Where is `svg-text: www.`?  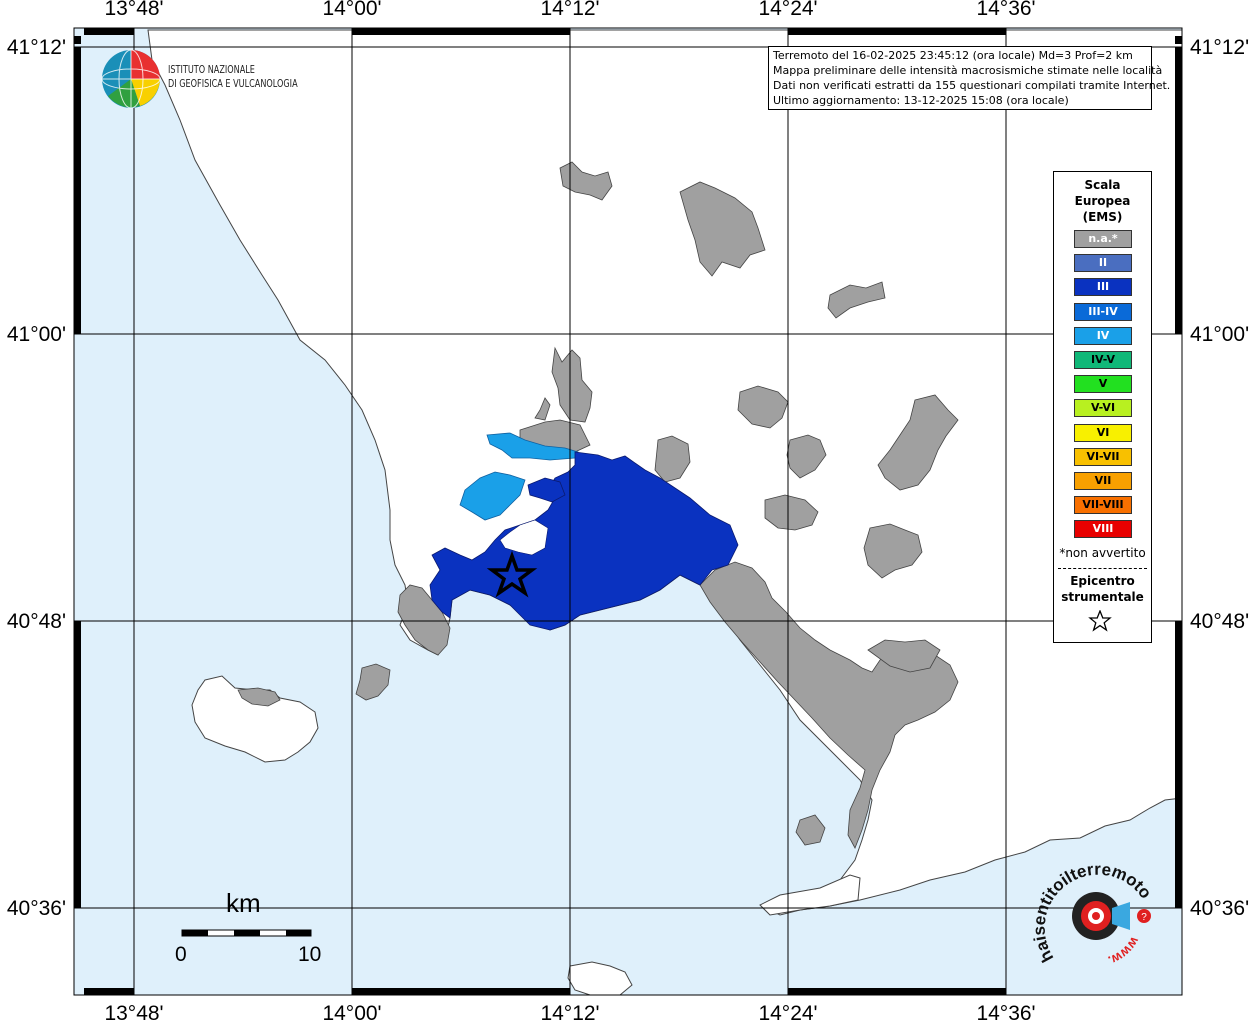 svg-text: www. is located at coordinates (1124, 951).